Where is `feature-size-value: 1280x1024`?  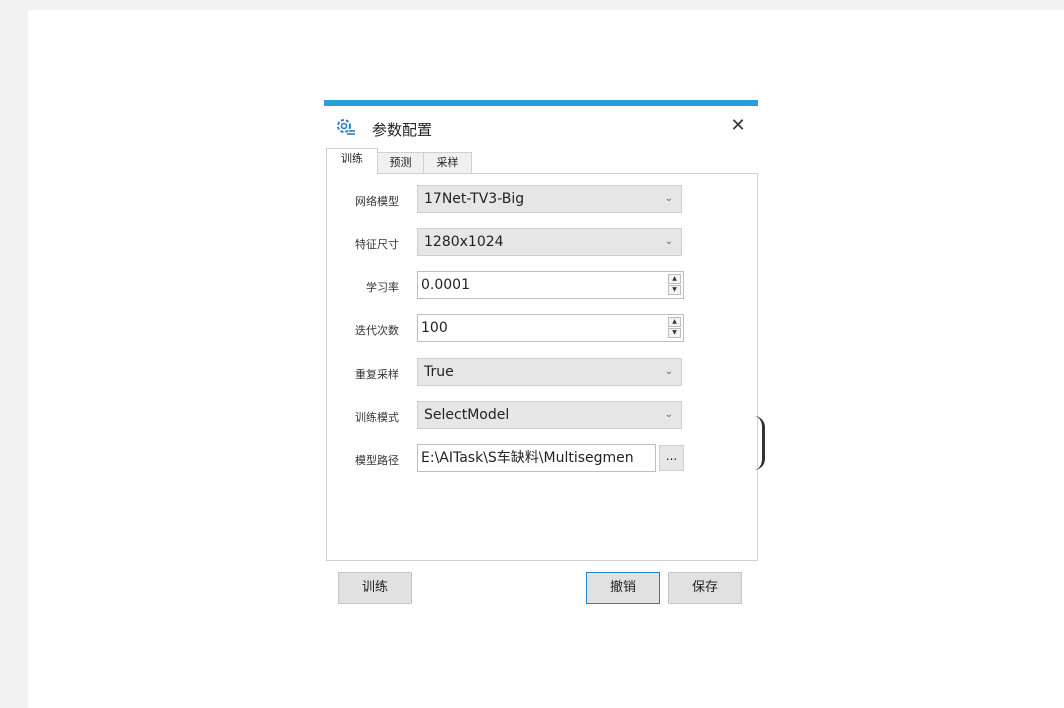 feature-size-value: 1280x1024 is located at coordinates (464, 242).